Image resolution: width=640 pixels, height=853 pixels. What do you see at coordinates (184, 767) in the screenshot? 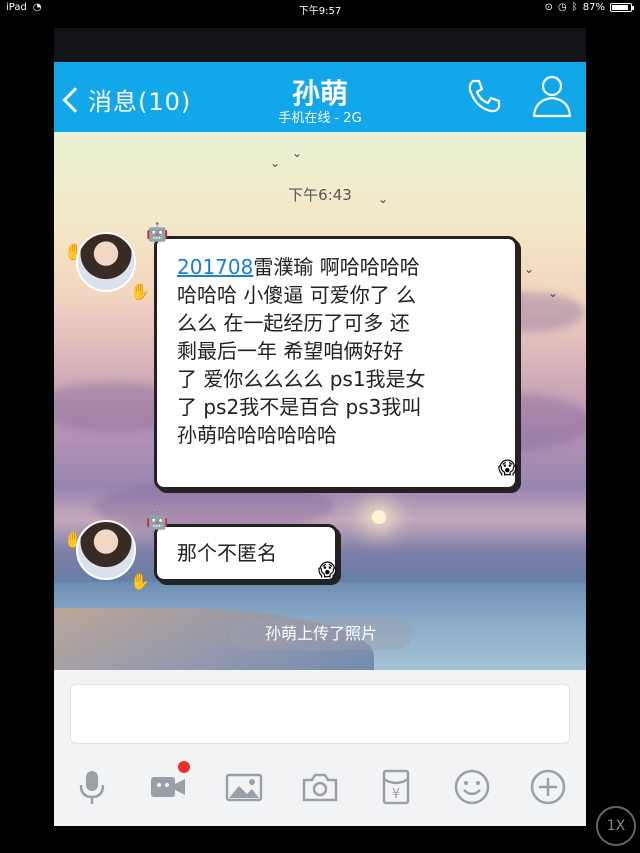
I see `notification-badge` at bounding box center [184, 767].